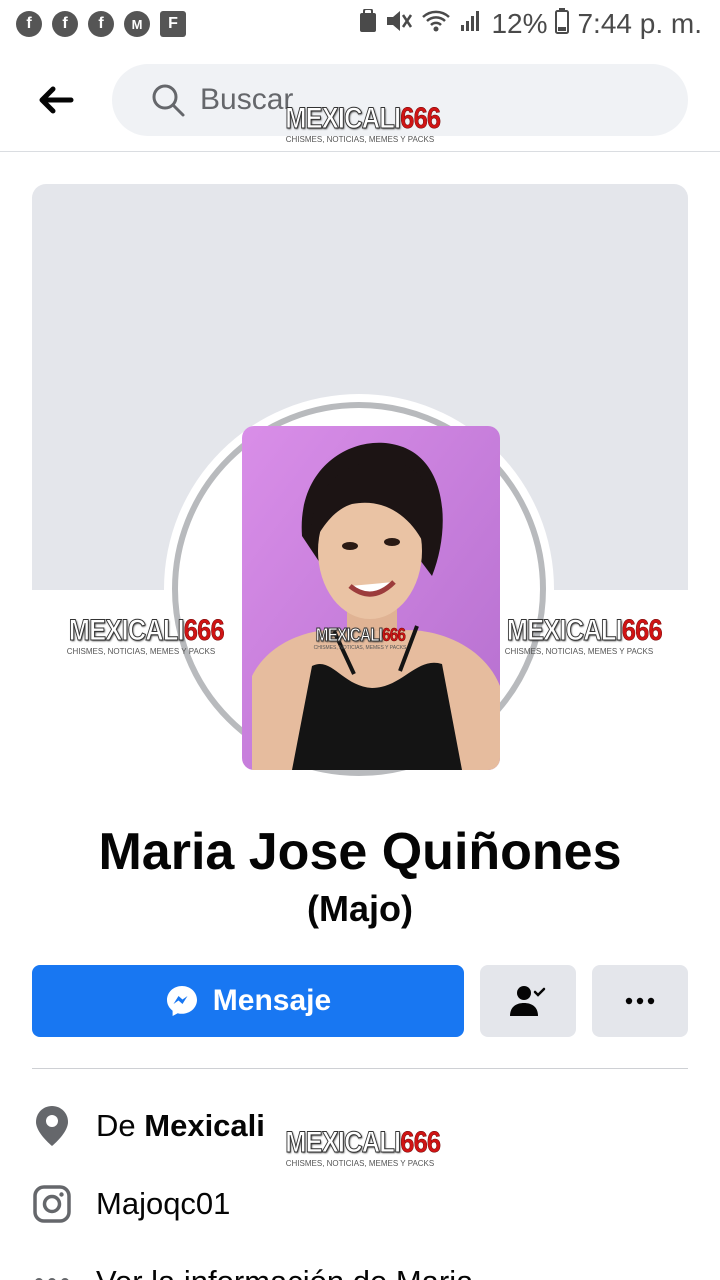 The width and height of the screenshot is (720, 1280). What do you see at coordinates (181, 1001) in the screenshot?
I see `messenger-icon` at bounding box center [181, 1001].